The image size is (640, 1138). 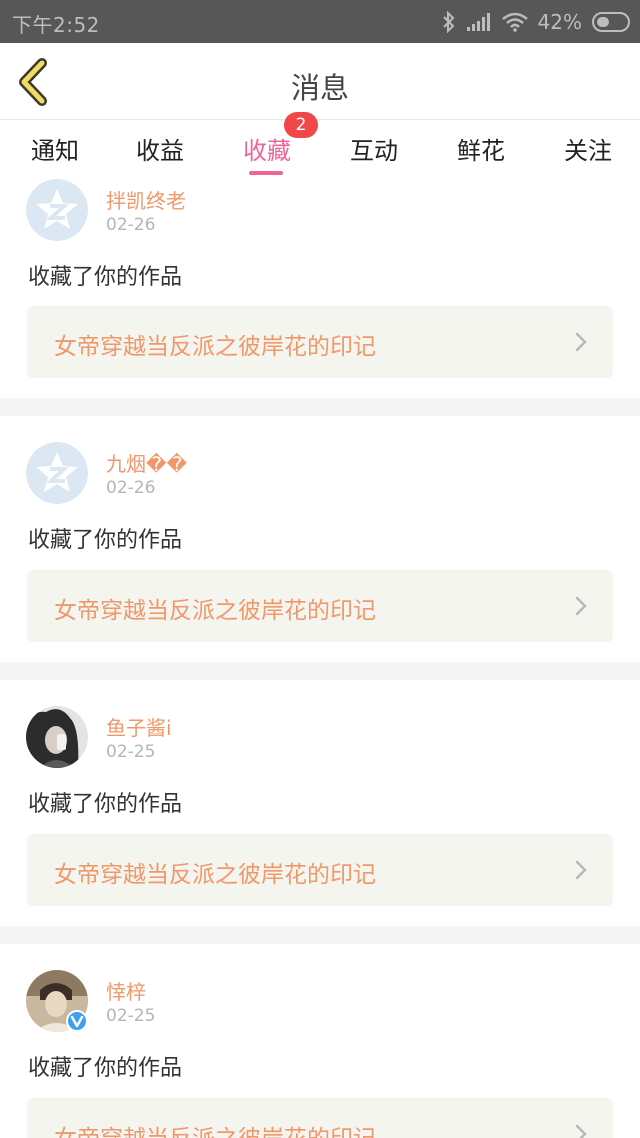 What do you see at coordinates (301, 125) in the screenshot?
I see `notification-badge: 2` at bounding box center [301, 125].